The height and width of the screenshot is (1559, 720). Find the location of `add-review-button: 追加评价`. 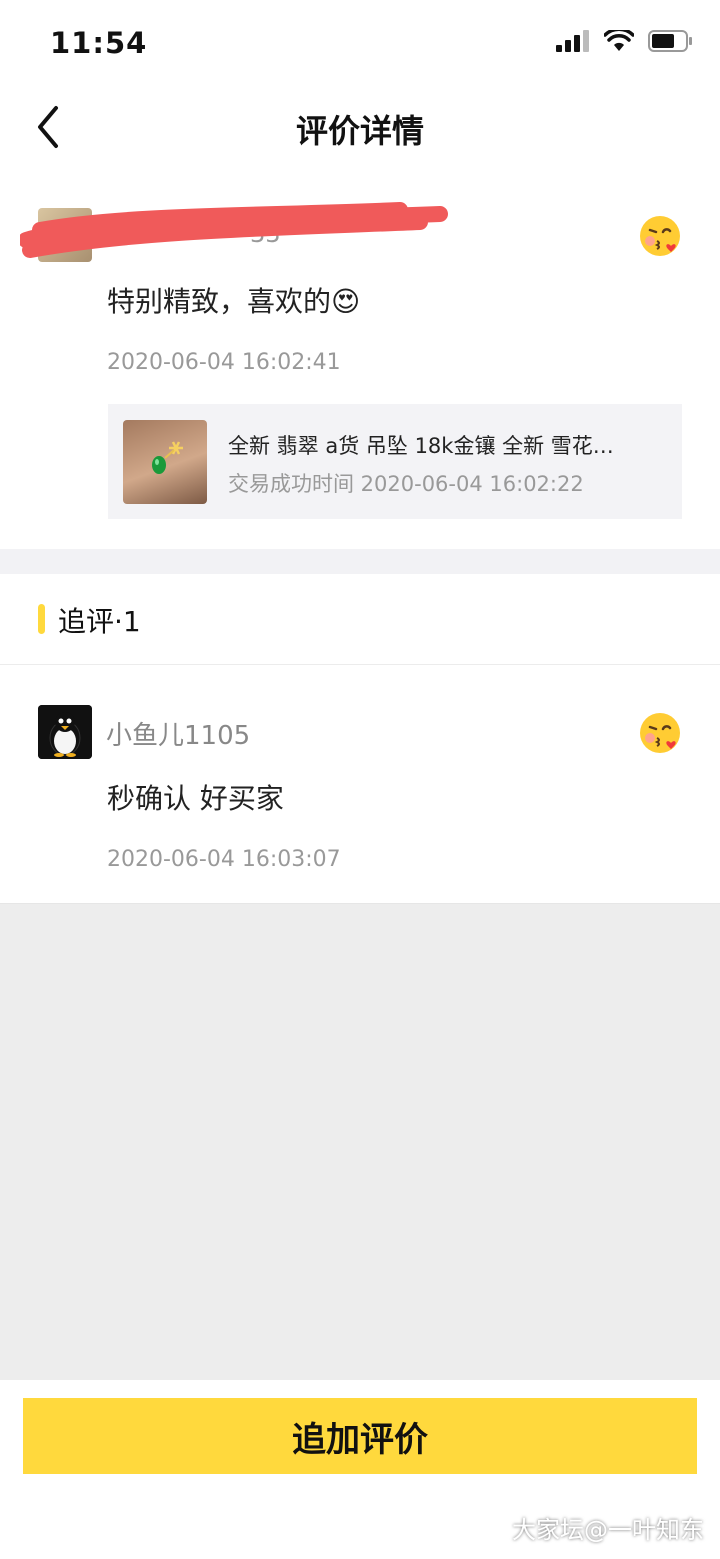

add-review-button: 追加评价 is located at coordinates (360, 1436).